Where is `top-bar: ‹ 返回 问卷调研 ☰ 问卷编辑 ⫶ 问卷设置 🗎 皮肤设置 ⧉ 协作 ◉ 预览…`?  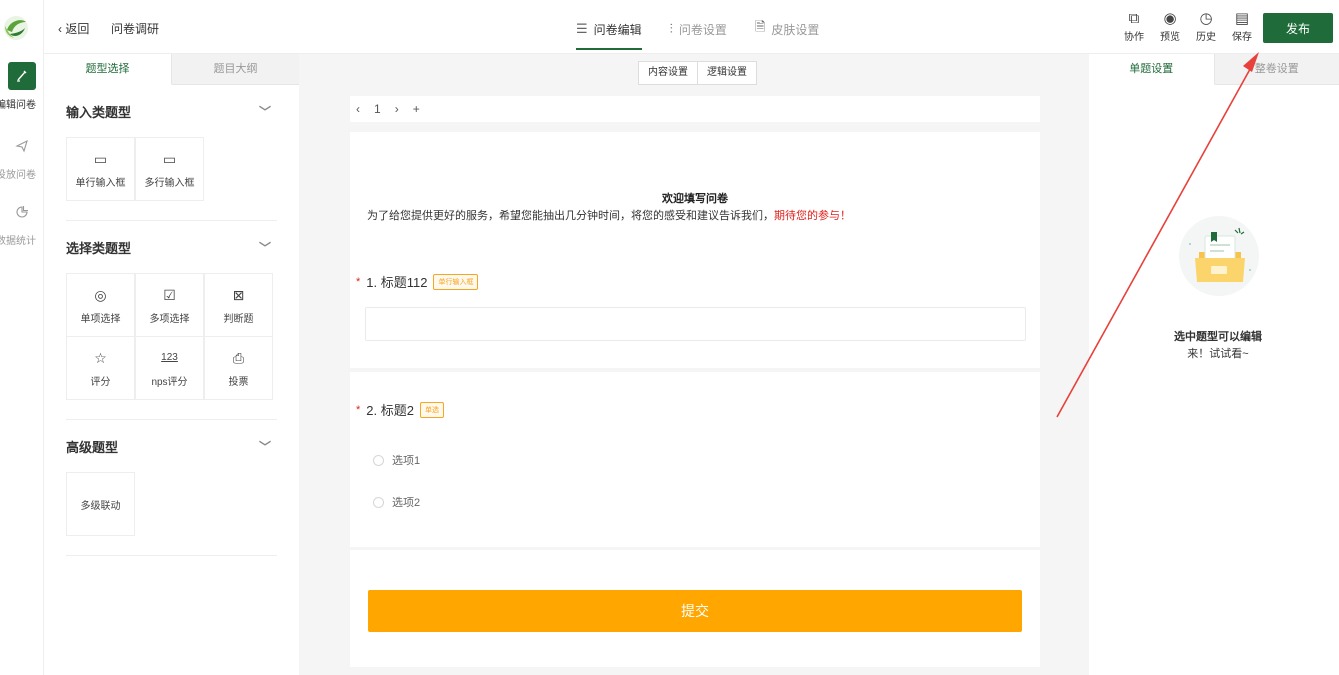 top-bar: ‹ 返回 问卷调研 ☰ 问卷编辑 ⫶ 问卷设置 🗎 皮肤设置 ⧉ 协作 ◉ 预览… is located at coordinates (691, 27).